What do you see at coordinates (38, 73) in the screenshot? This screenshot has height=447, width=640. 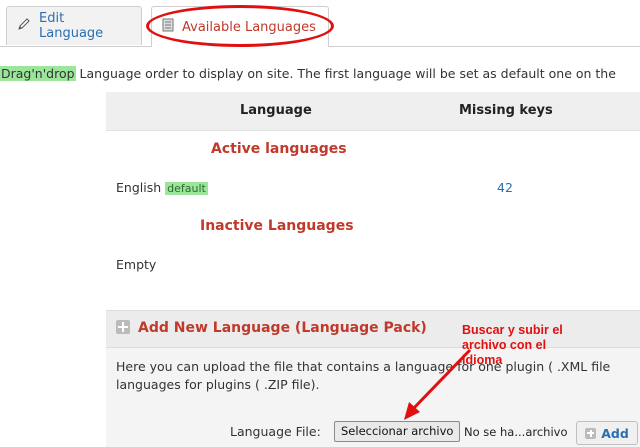 I see `drag-drop-highlight: Drag'n'drop` at bounding box center [38, 73].